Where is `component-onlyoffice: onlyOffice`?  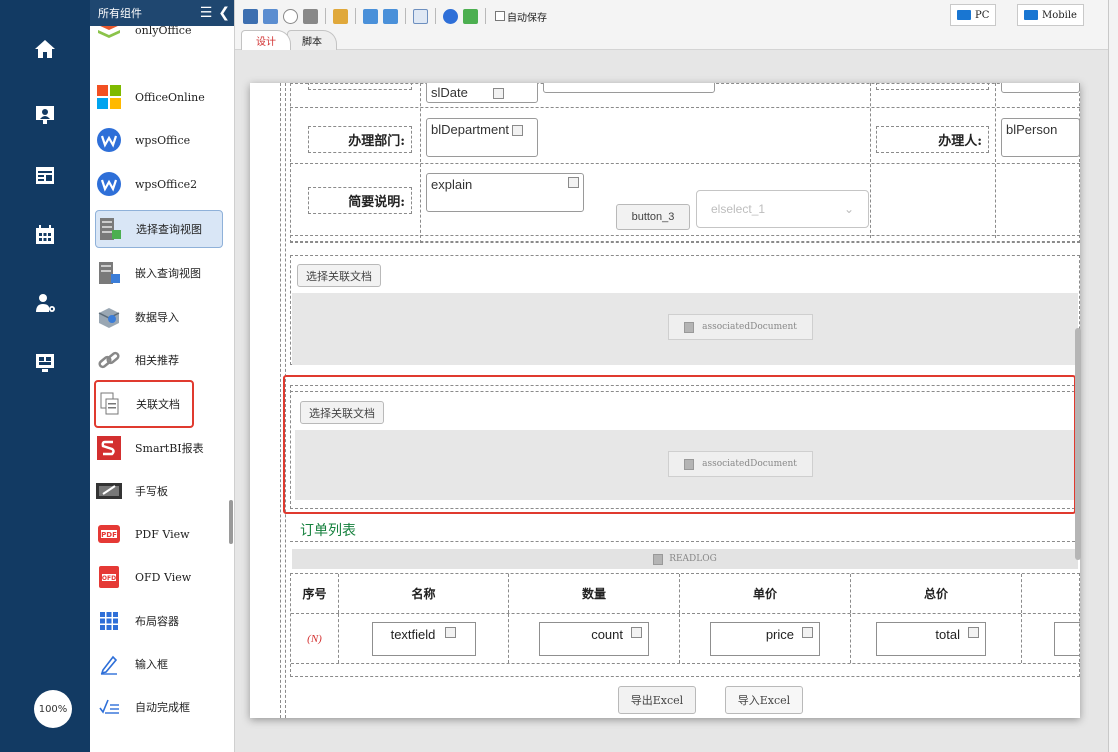 component-onlyoffice: onlyOffice is located at coordinates (159, 37).